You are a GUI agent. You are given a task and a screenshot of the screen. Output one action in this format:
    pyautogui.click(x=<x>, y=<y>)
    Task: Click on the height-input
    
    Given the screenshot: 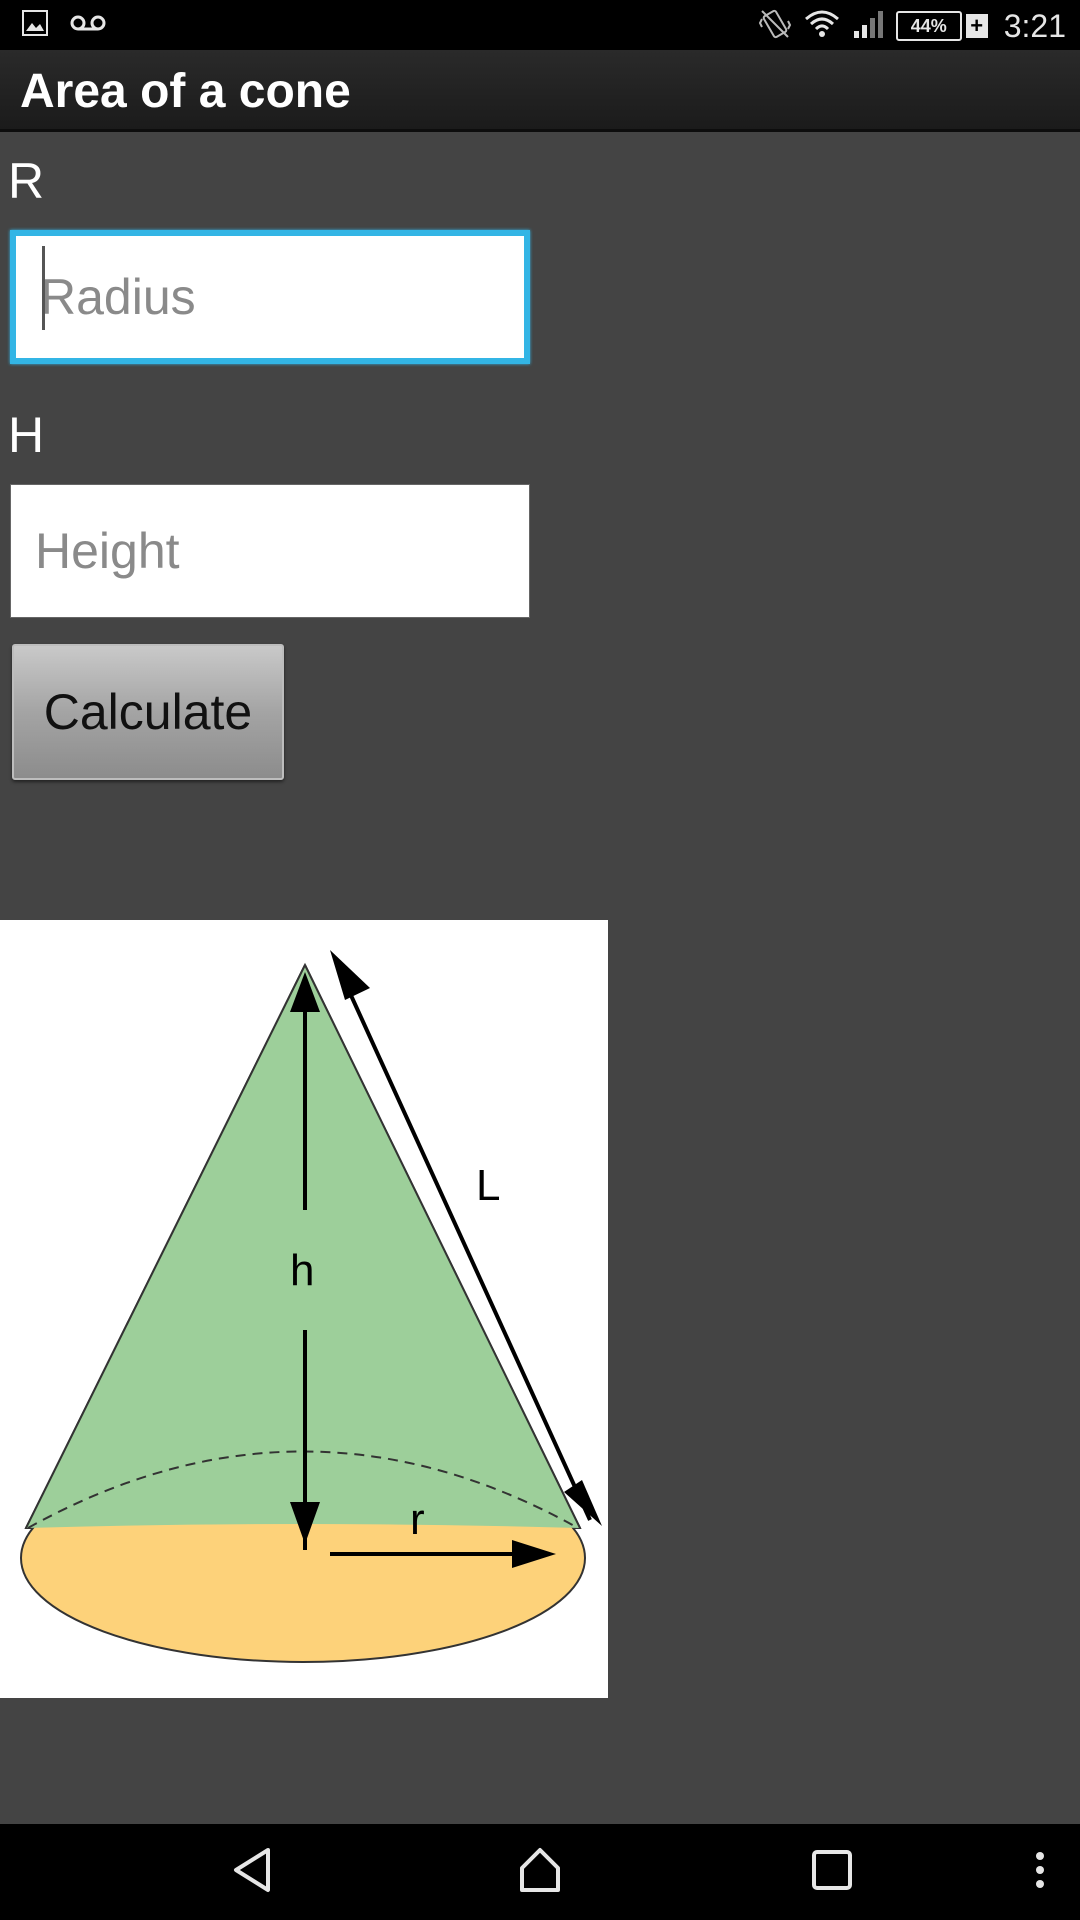 What is the action you would take?
    pyautogui.click(x=270, y=551)
    